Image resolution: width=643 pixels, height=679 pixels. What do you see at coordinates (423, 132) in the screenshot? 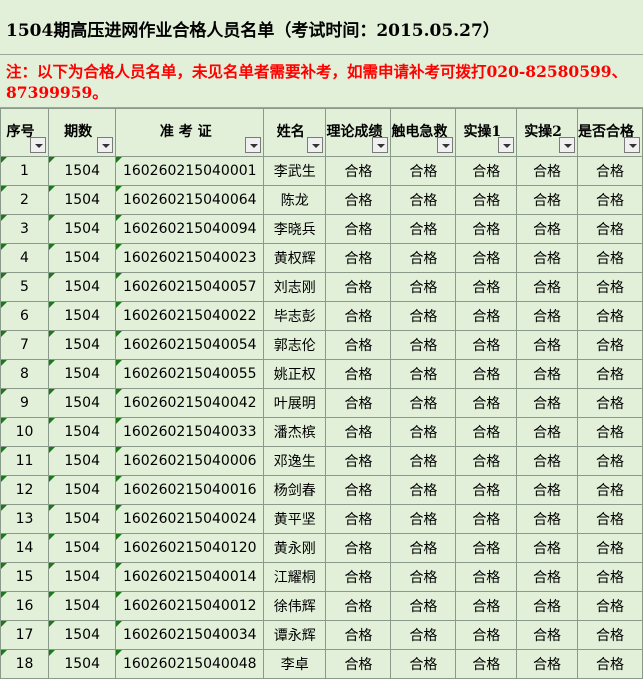
I see `header-col-first-aid: 触电急救` at bounding box center [423, 132].